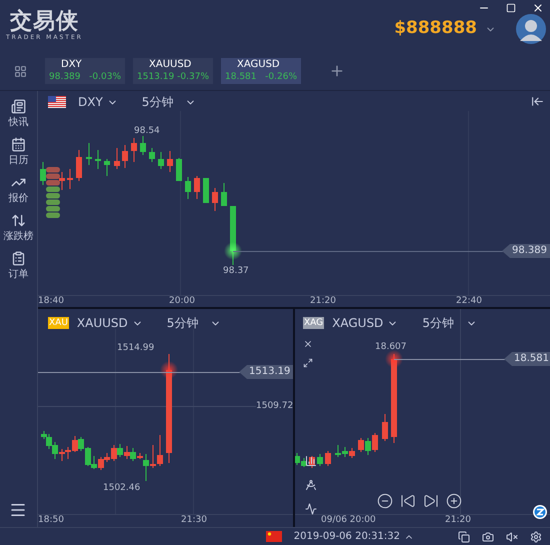 The height and width of the screenshot is (545, 550). Describe the element at coordinates (536, 536) in the screenshot. I see `settings-icon` at that location.